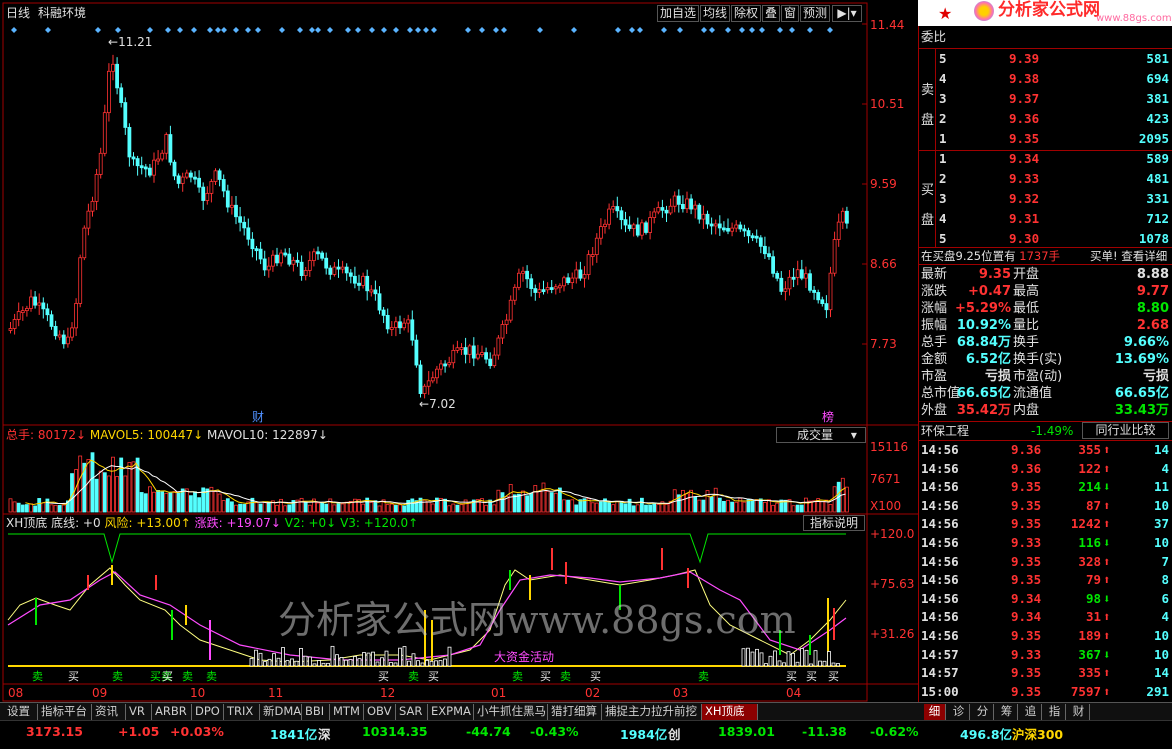 This screenshot has width=1172, height=749. What do you see at coordinates (412, 712) in the screenshot?
I see `tab-11: SAR` at bounding box center [412, 712].